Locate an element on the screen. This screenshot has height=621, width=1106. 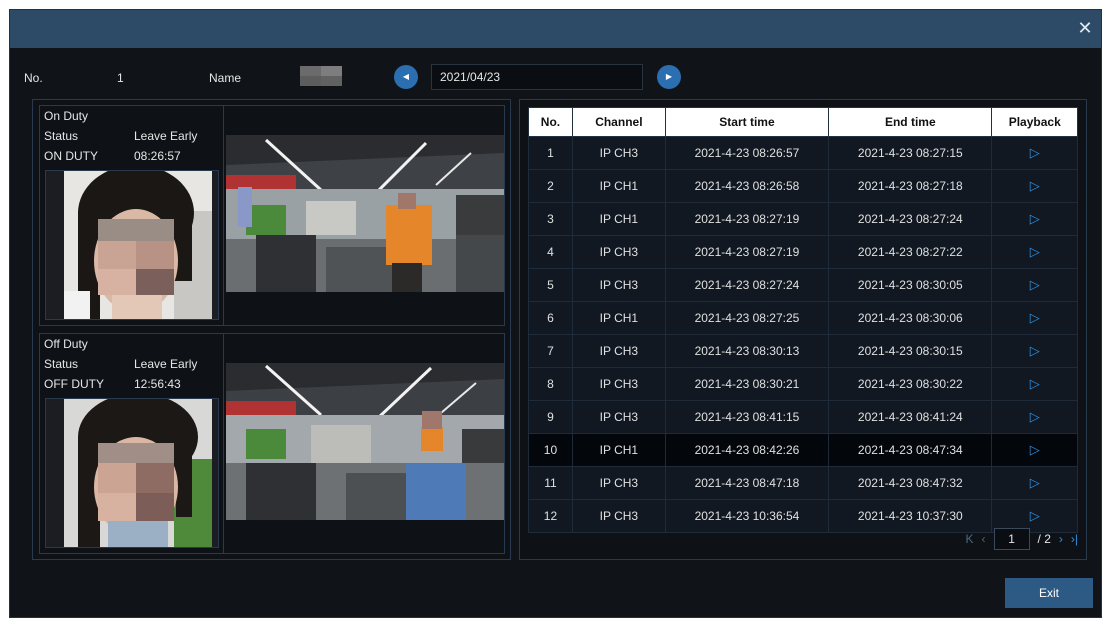
row-start-time: 2021-4-23 08:42:26 is located at coordinates (747, 450).